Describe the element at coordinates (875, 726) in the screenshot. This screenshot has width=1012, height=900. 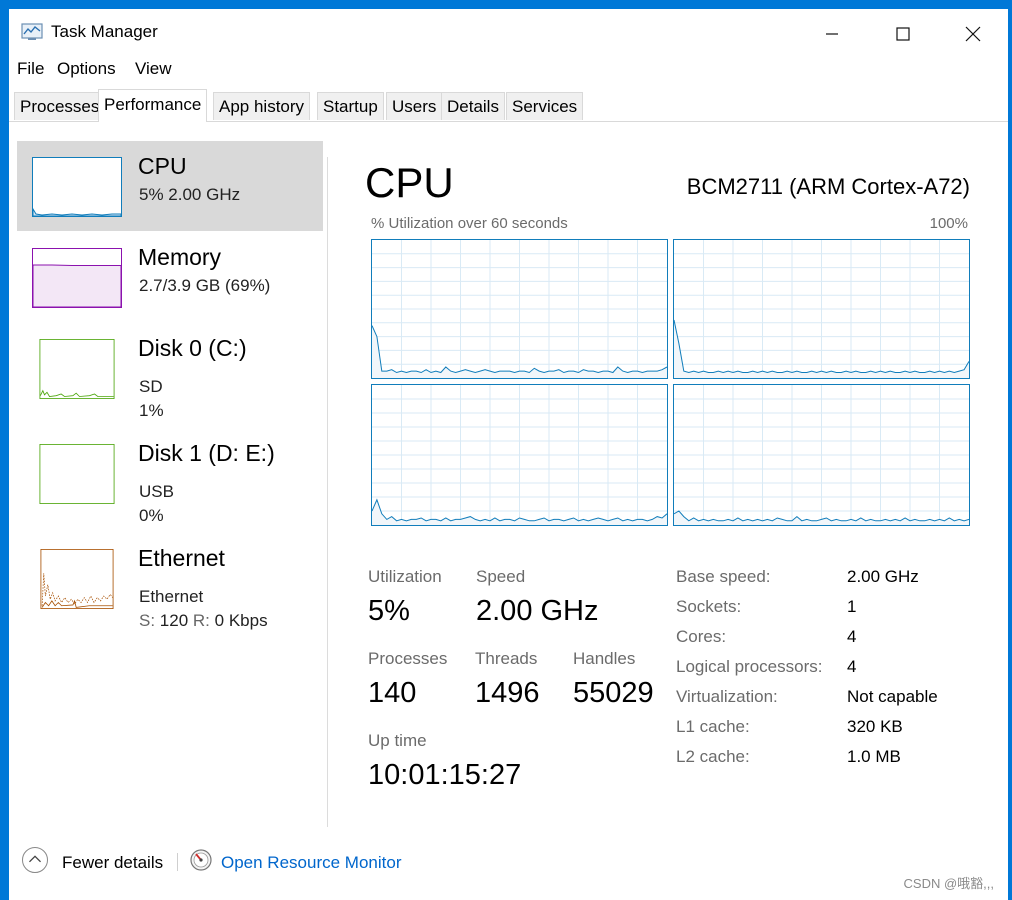
I see `l1-cache-value: 320 KB` at that location.